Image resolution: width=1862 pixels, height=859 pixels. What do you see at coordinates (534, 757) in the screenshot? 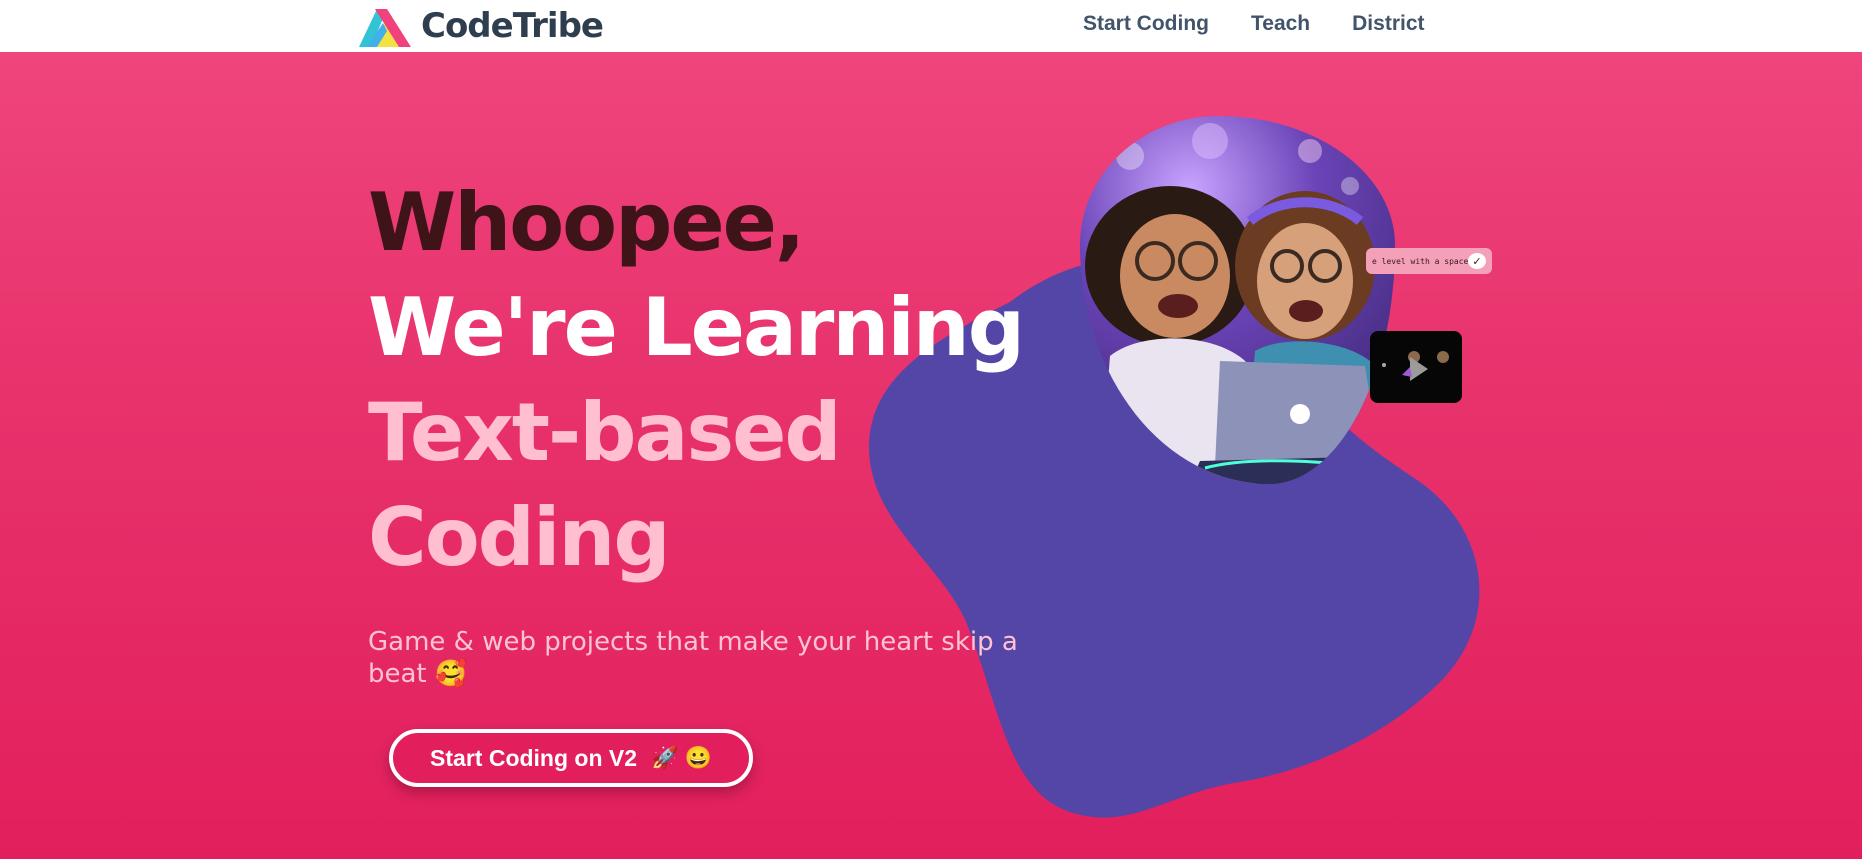
I see `cta-label: Start Coding on V2` at bounding box center [534, 757].